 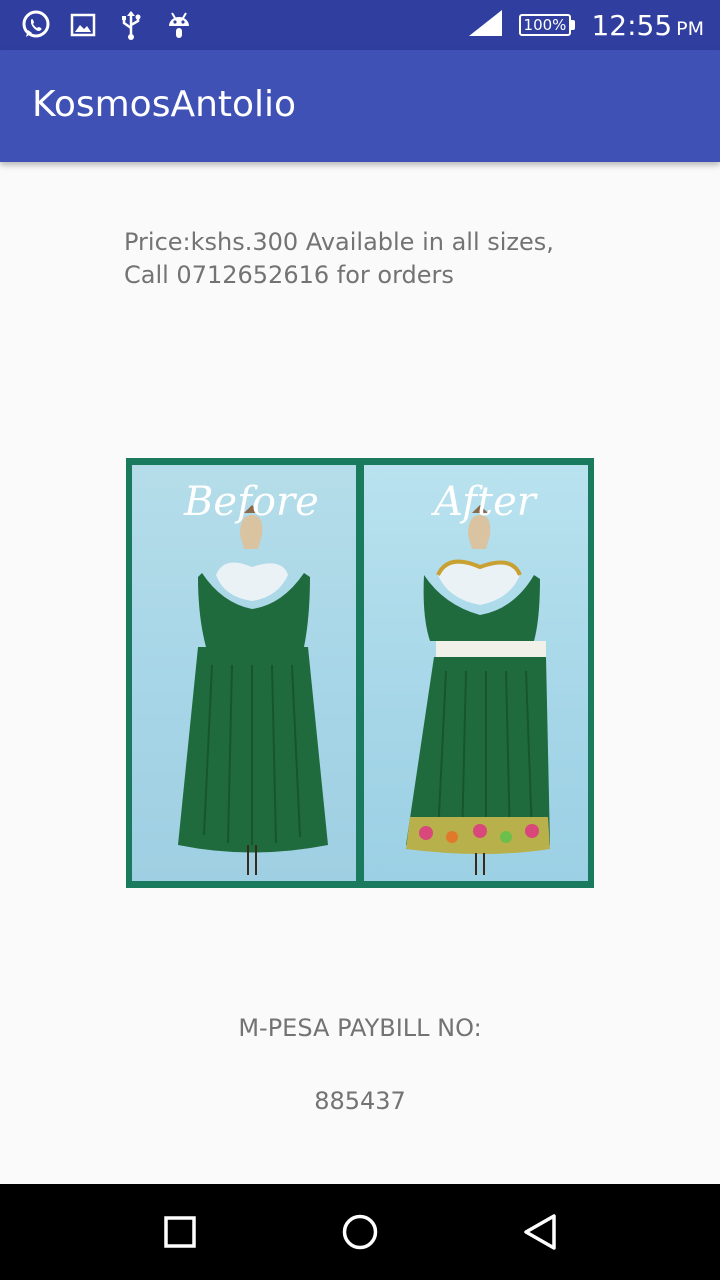 I want to click on before-label: Before, so click(x=251, y=502).